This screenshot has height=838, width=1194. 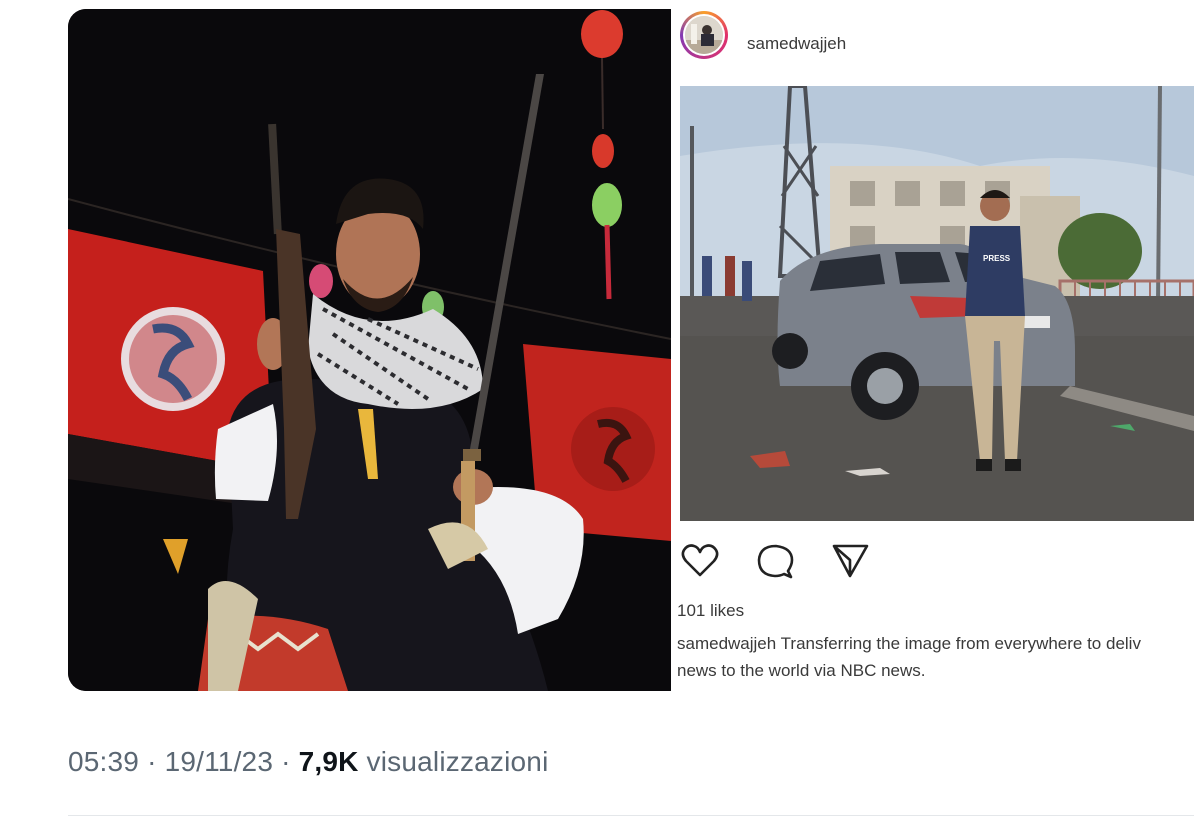 What do you see at coordinates (631, 815) in the screenshot?
I see `divider` at bounding box center [631, 815].